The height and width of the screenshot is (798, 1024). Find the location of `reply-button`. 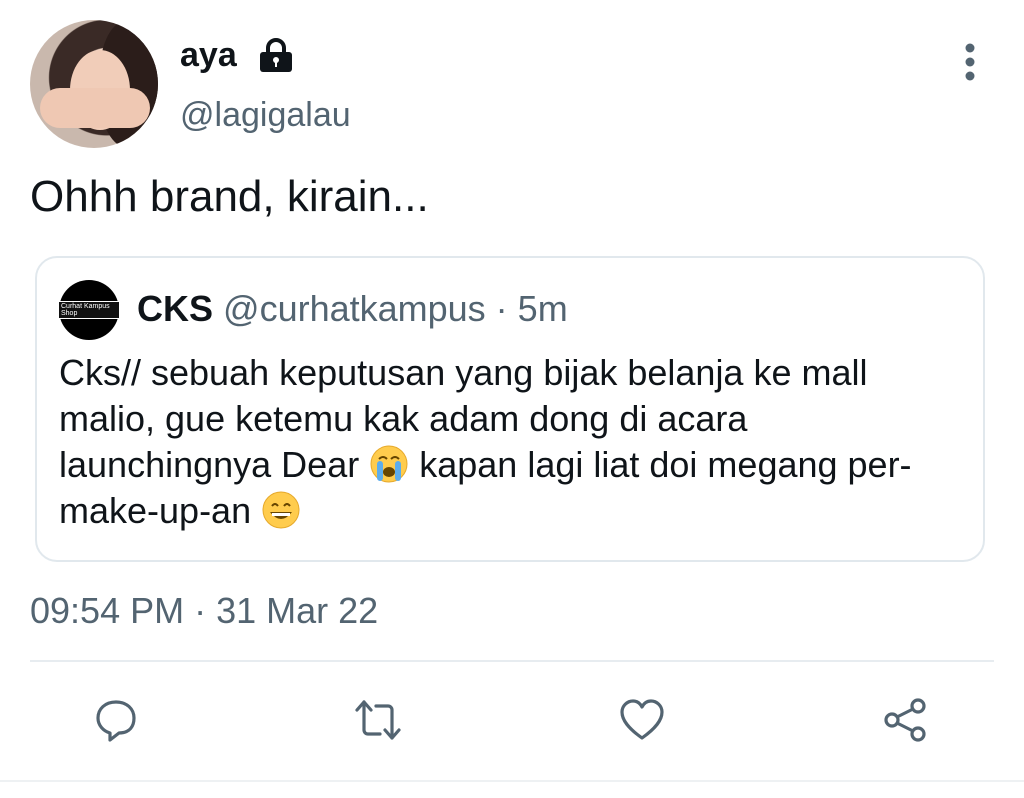

reply-button is located at coordinates (116, 720).